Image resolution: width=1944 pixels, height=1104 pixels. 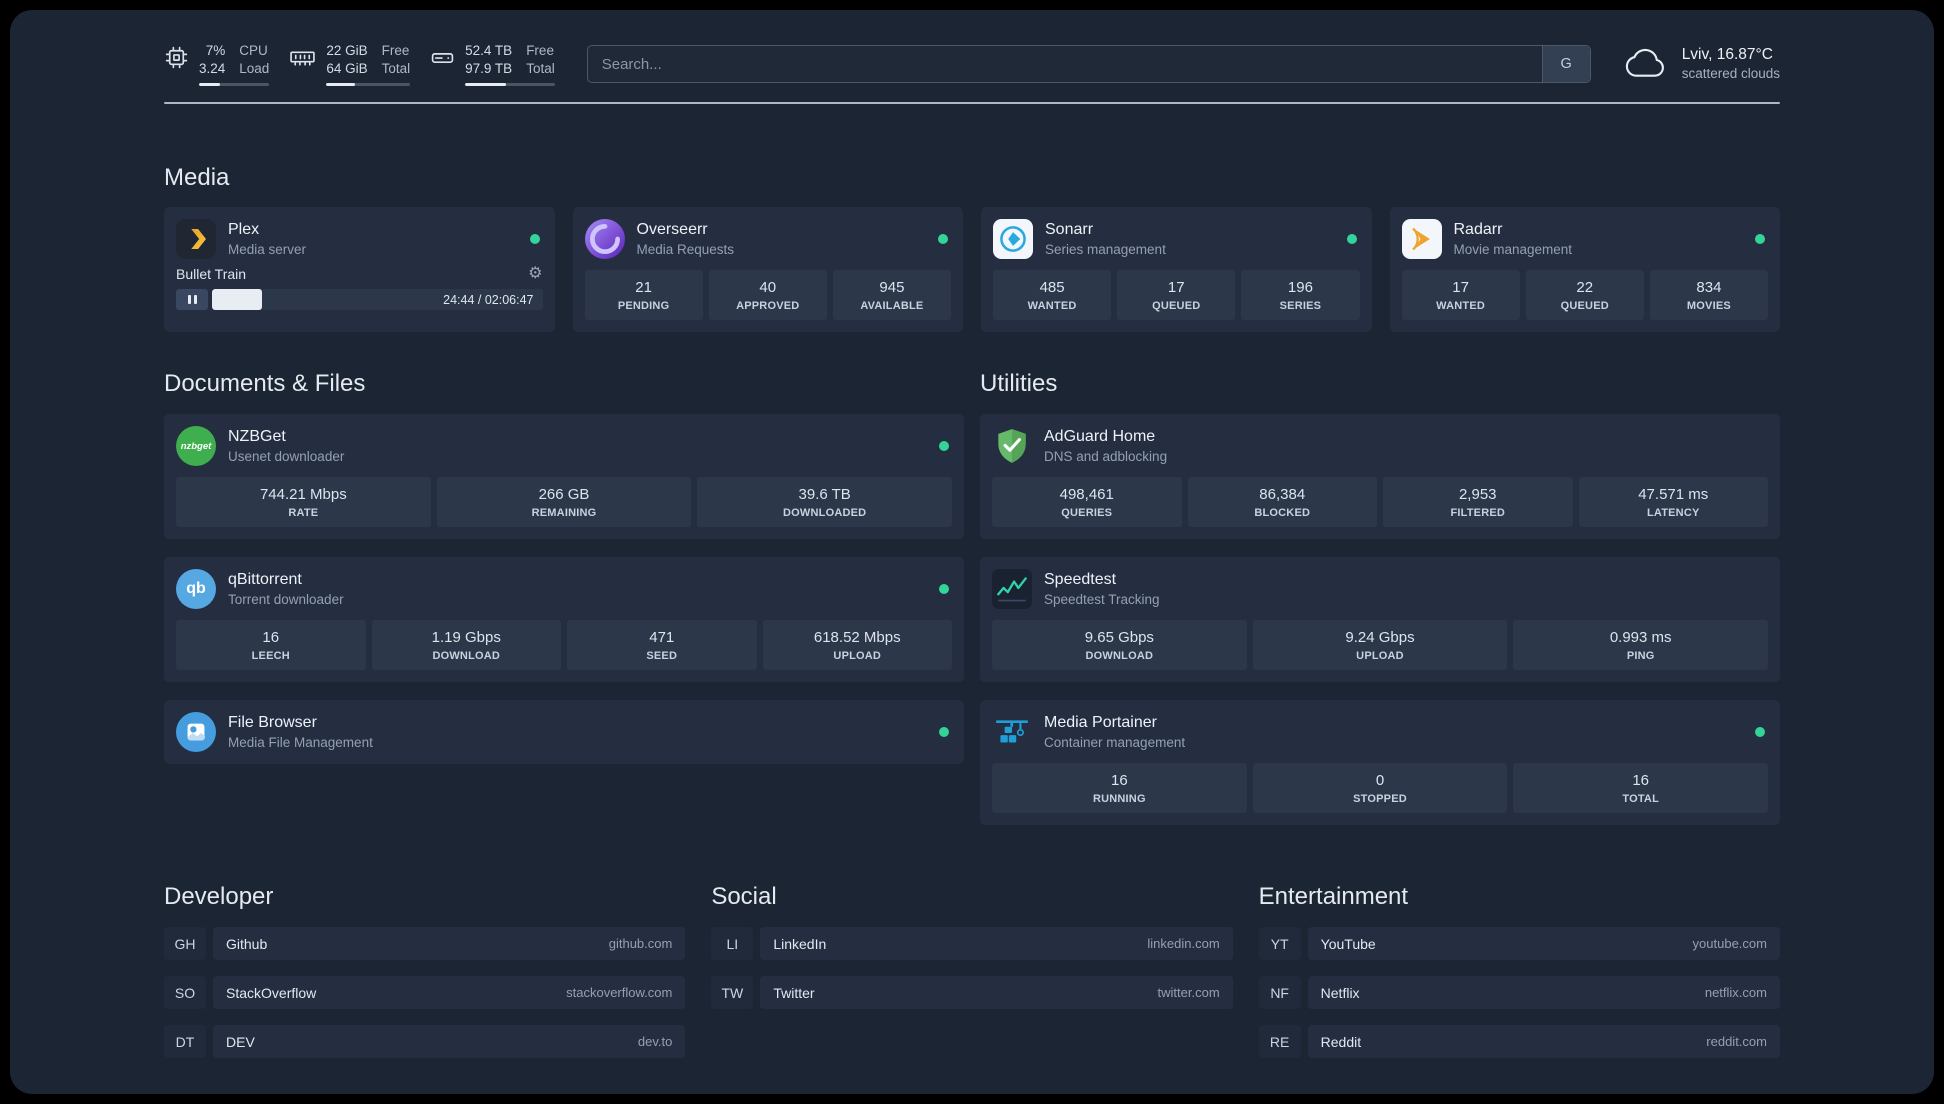 What do you see at coordinates (1012, 446) in the screenshot?
I see `adguard-icon` at bounding box center [1012, 446].